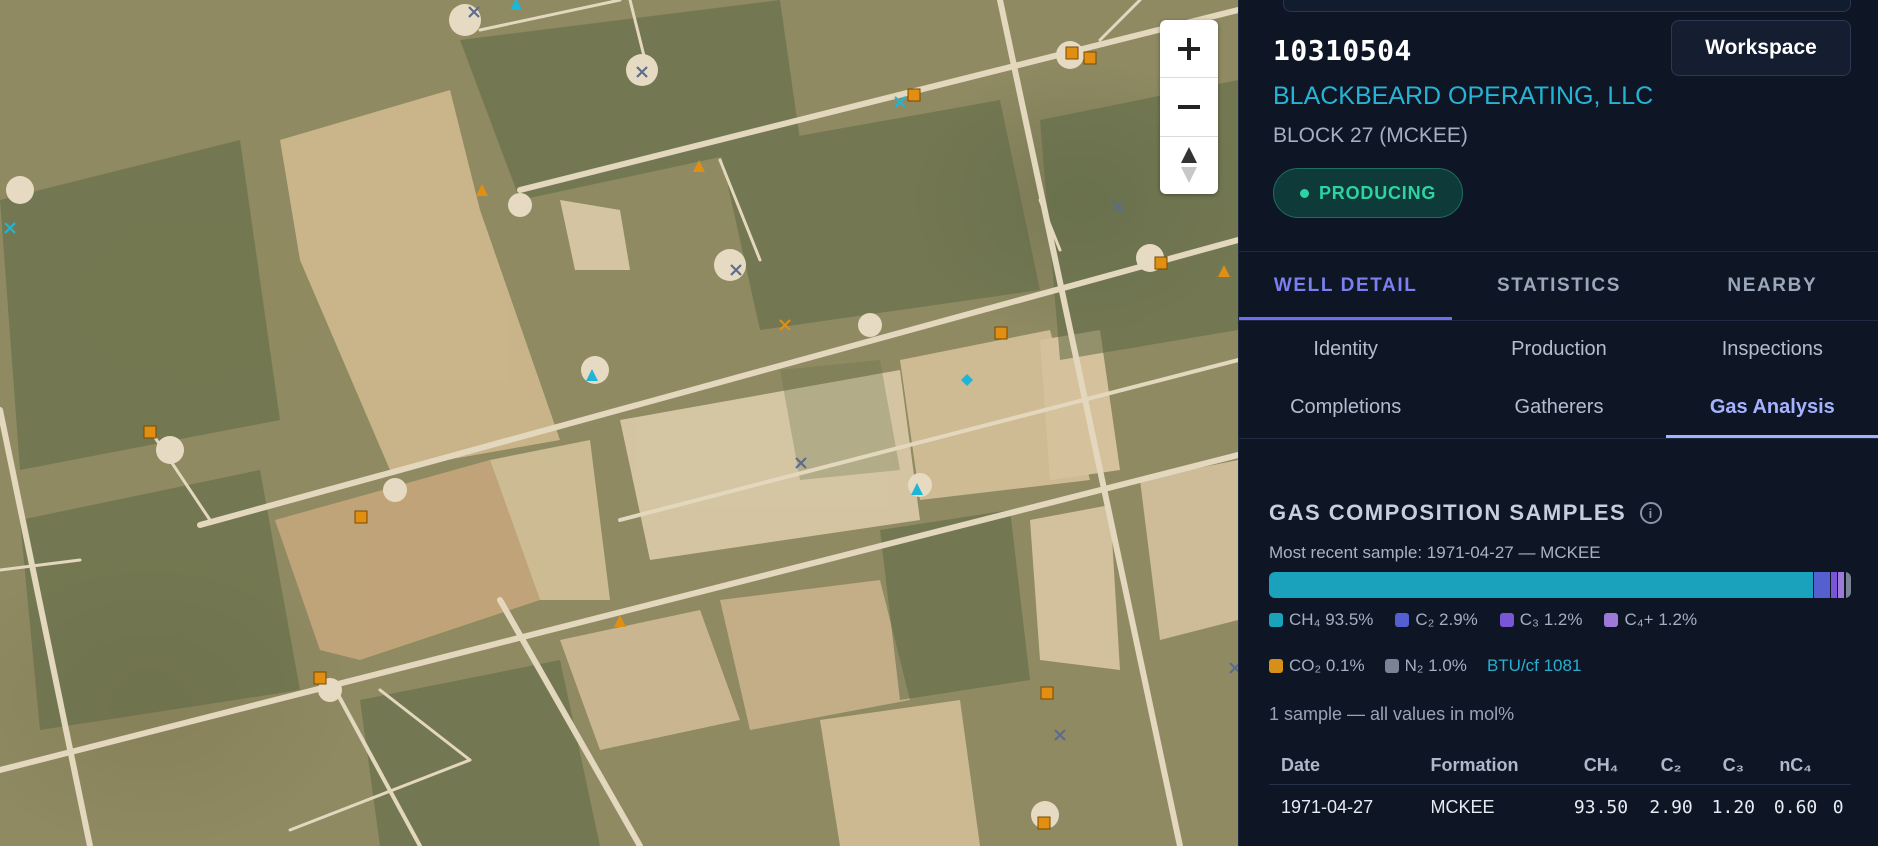 The width and height of the screenshot is (1878, 846). What do you see at coordinates (1558, 407) in the screenshot?
I see `subtab-gatherers: Gatherers` at bounding box center [1558, 407].